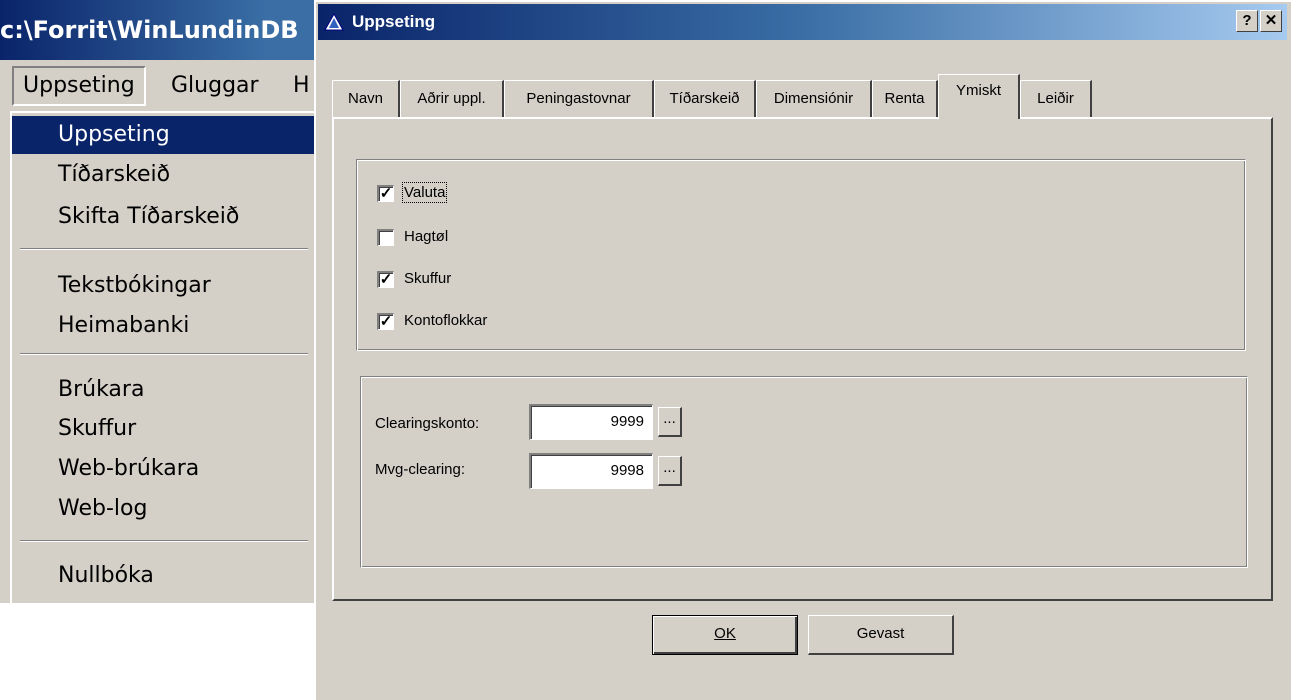 The height and width of the screenshot is (700, 1291). What do you see at coordinates (579, 98) in the screenshot?
I see `tab-peningastovnar: Peningastovnar` at bounding box center [579, 98].